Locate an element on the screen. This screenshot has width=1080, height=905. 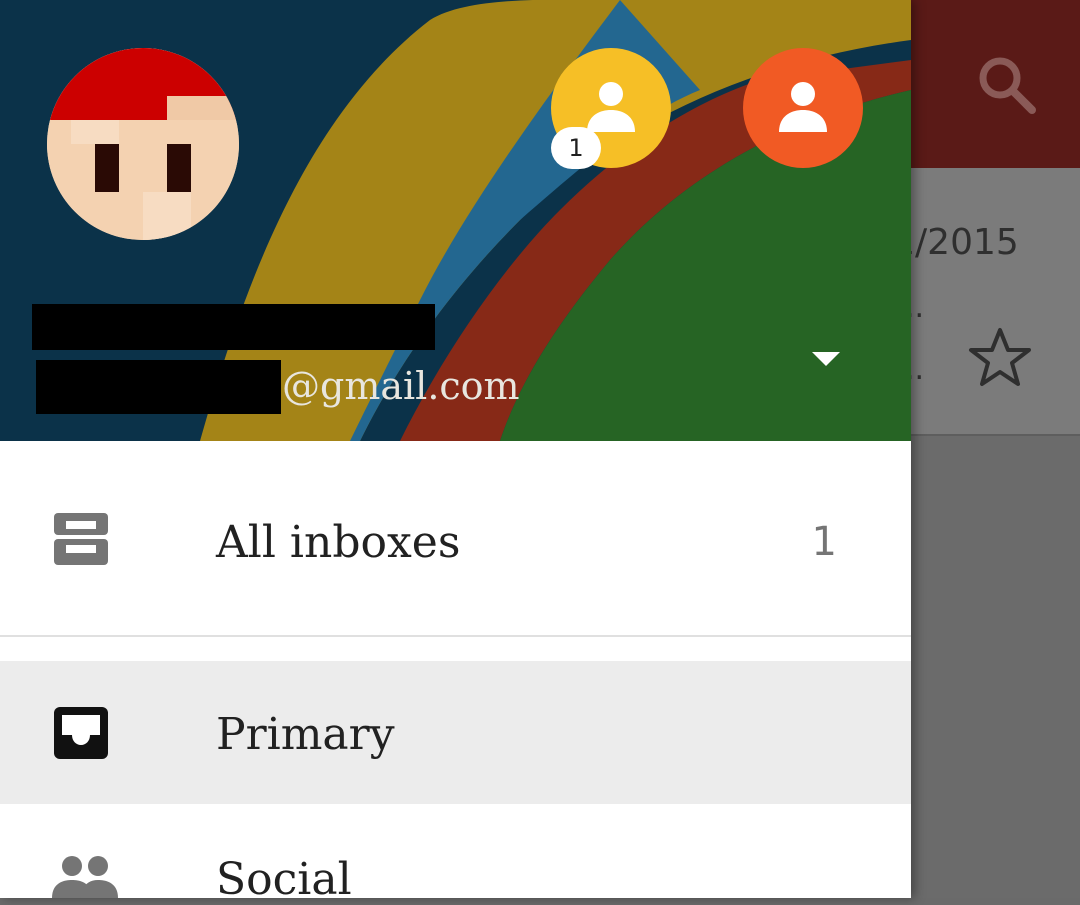
star-icon is located at coordinates (1000, 358).